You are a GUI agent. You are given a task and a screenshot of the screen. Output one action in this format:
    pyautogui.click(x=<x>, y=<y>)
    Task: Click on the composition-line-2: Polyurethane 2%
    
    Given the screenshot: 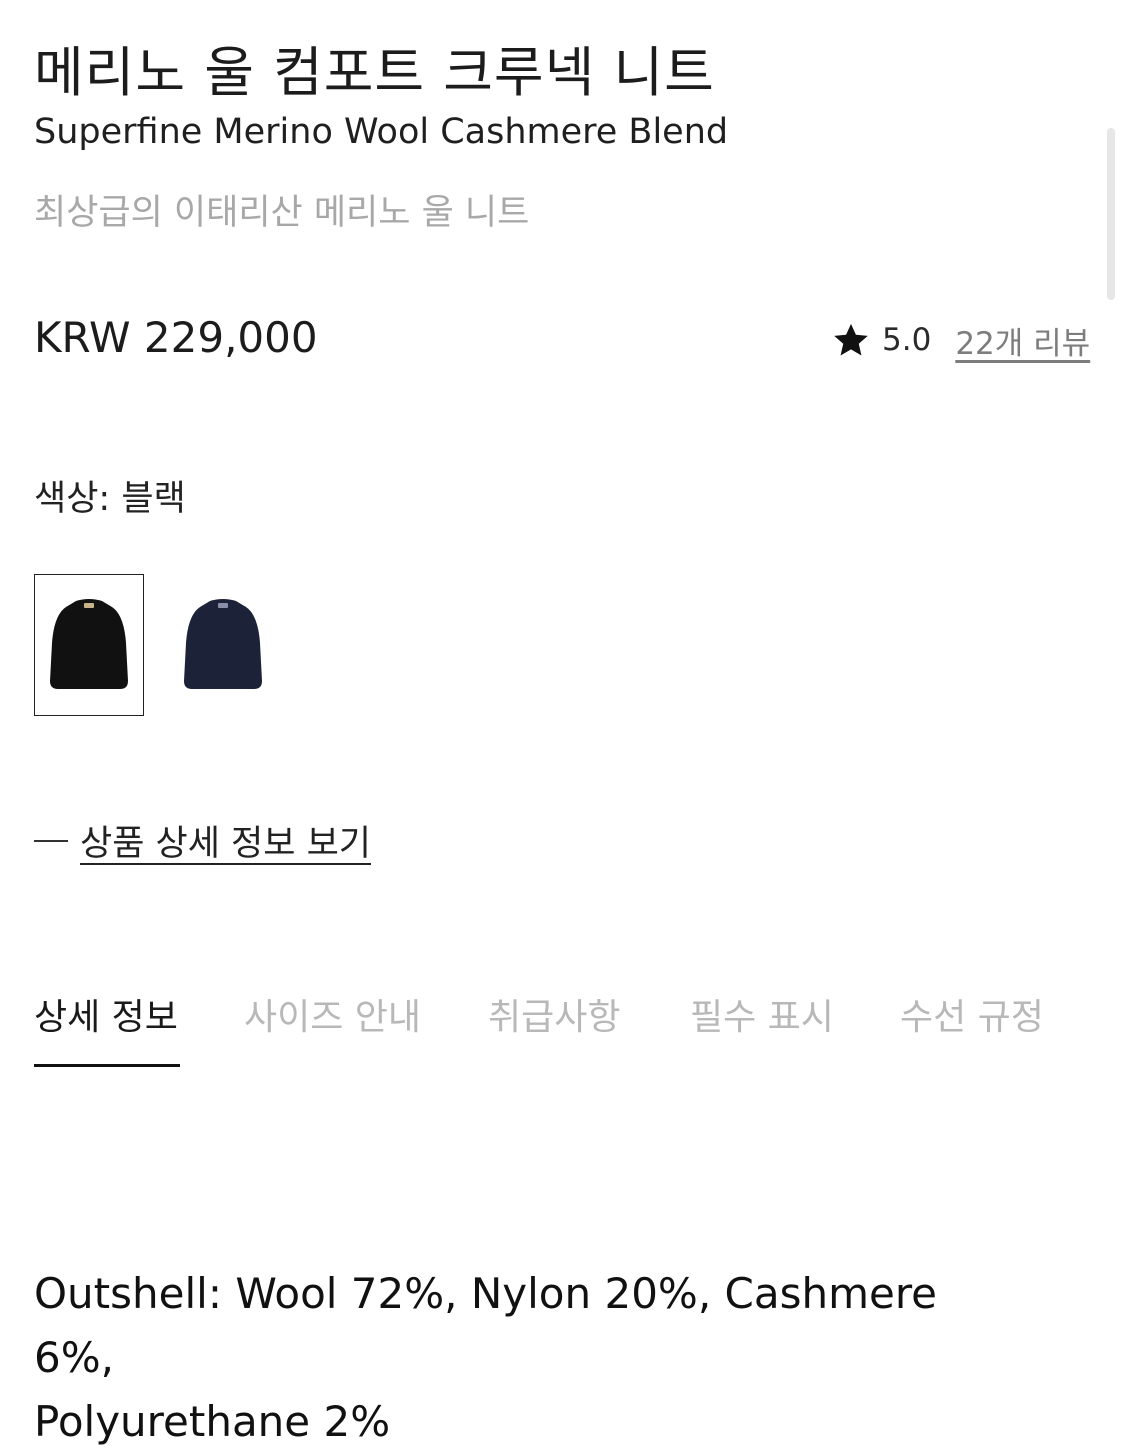 What is the action you would take?
    pyautogui.click(x=212, y=1421)
    